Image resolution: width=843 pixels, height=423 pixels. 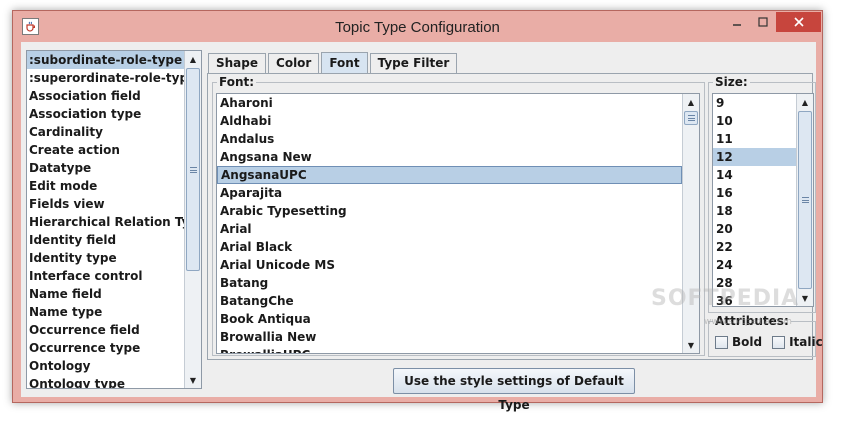 I want to click on font-item: BrowalliaUPC, so click(x=449, y=349).